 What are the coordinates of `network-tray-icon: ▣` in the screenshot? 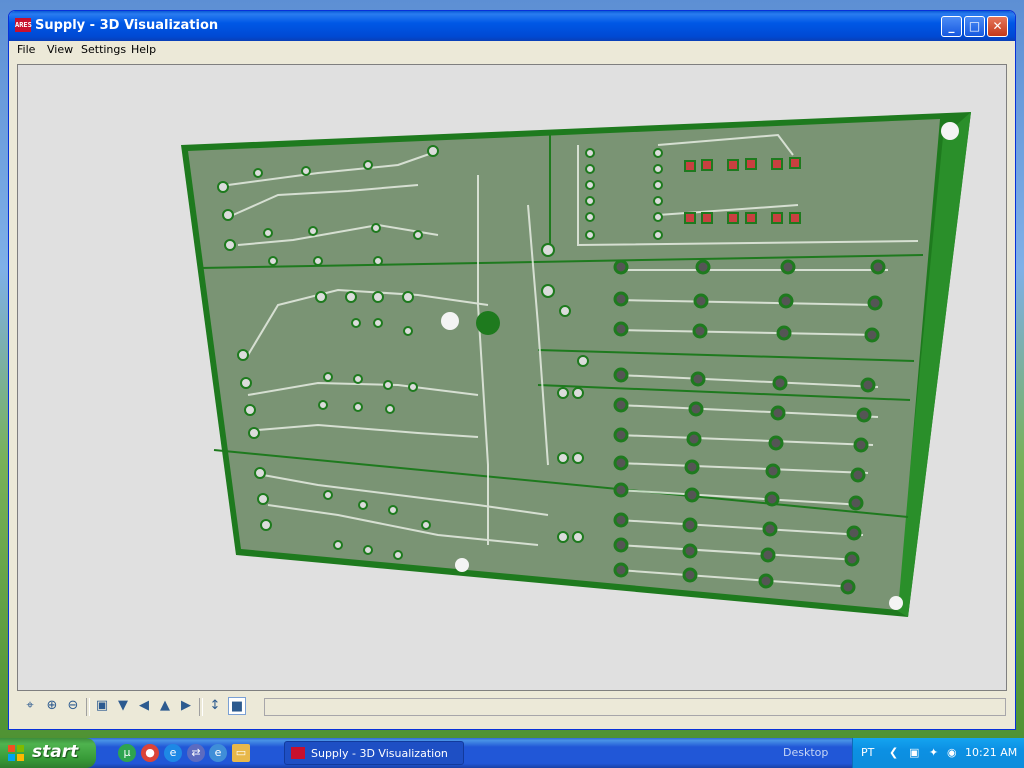 It's located at (914, 752).